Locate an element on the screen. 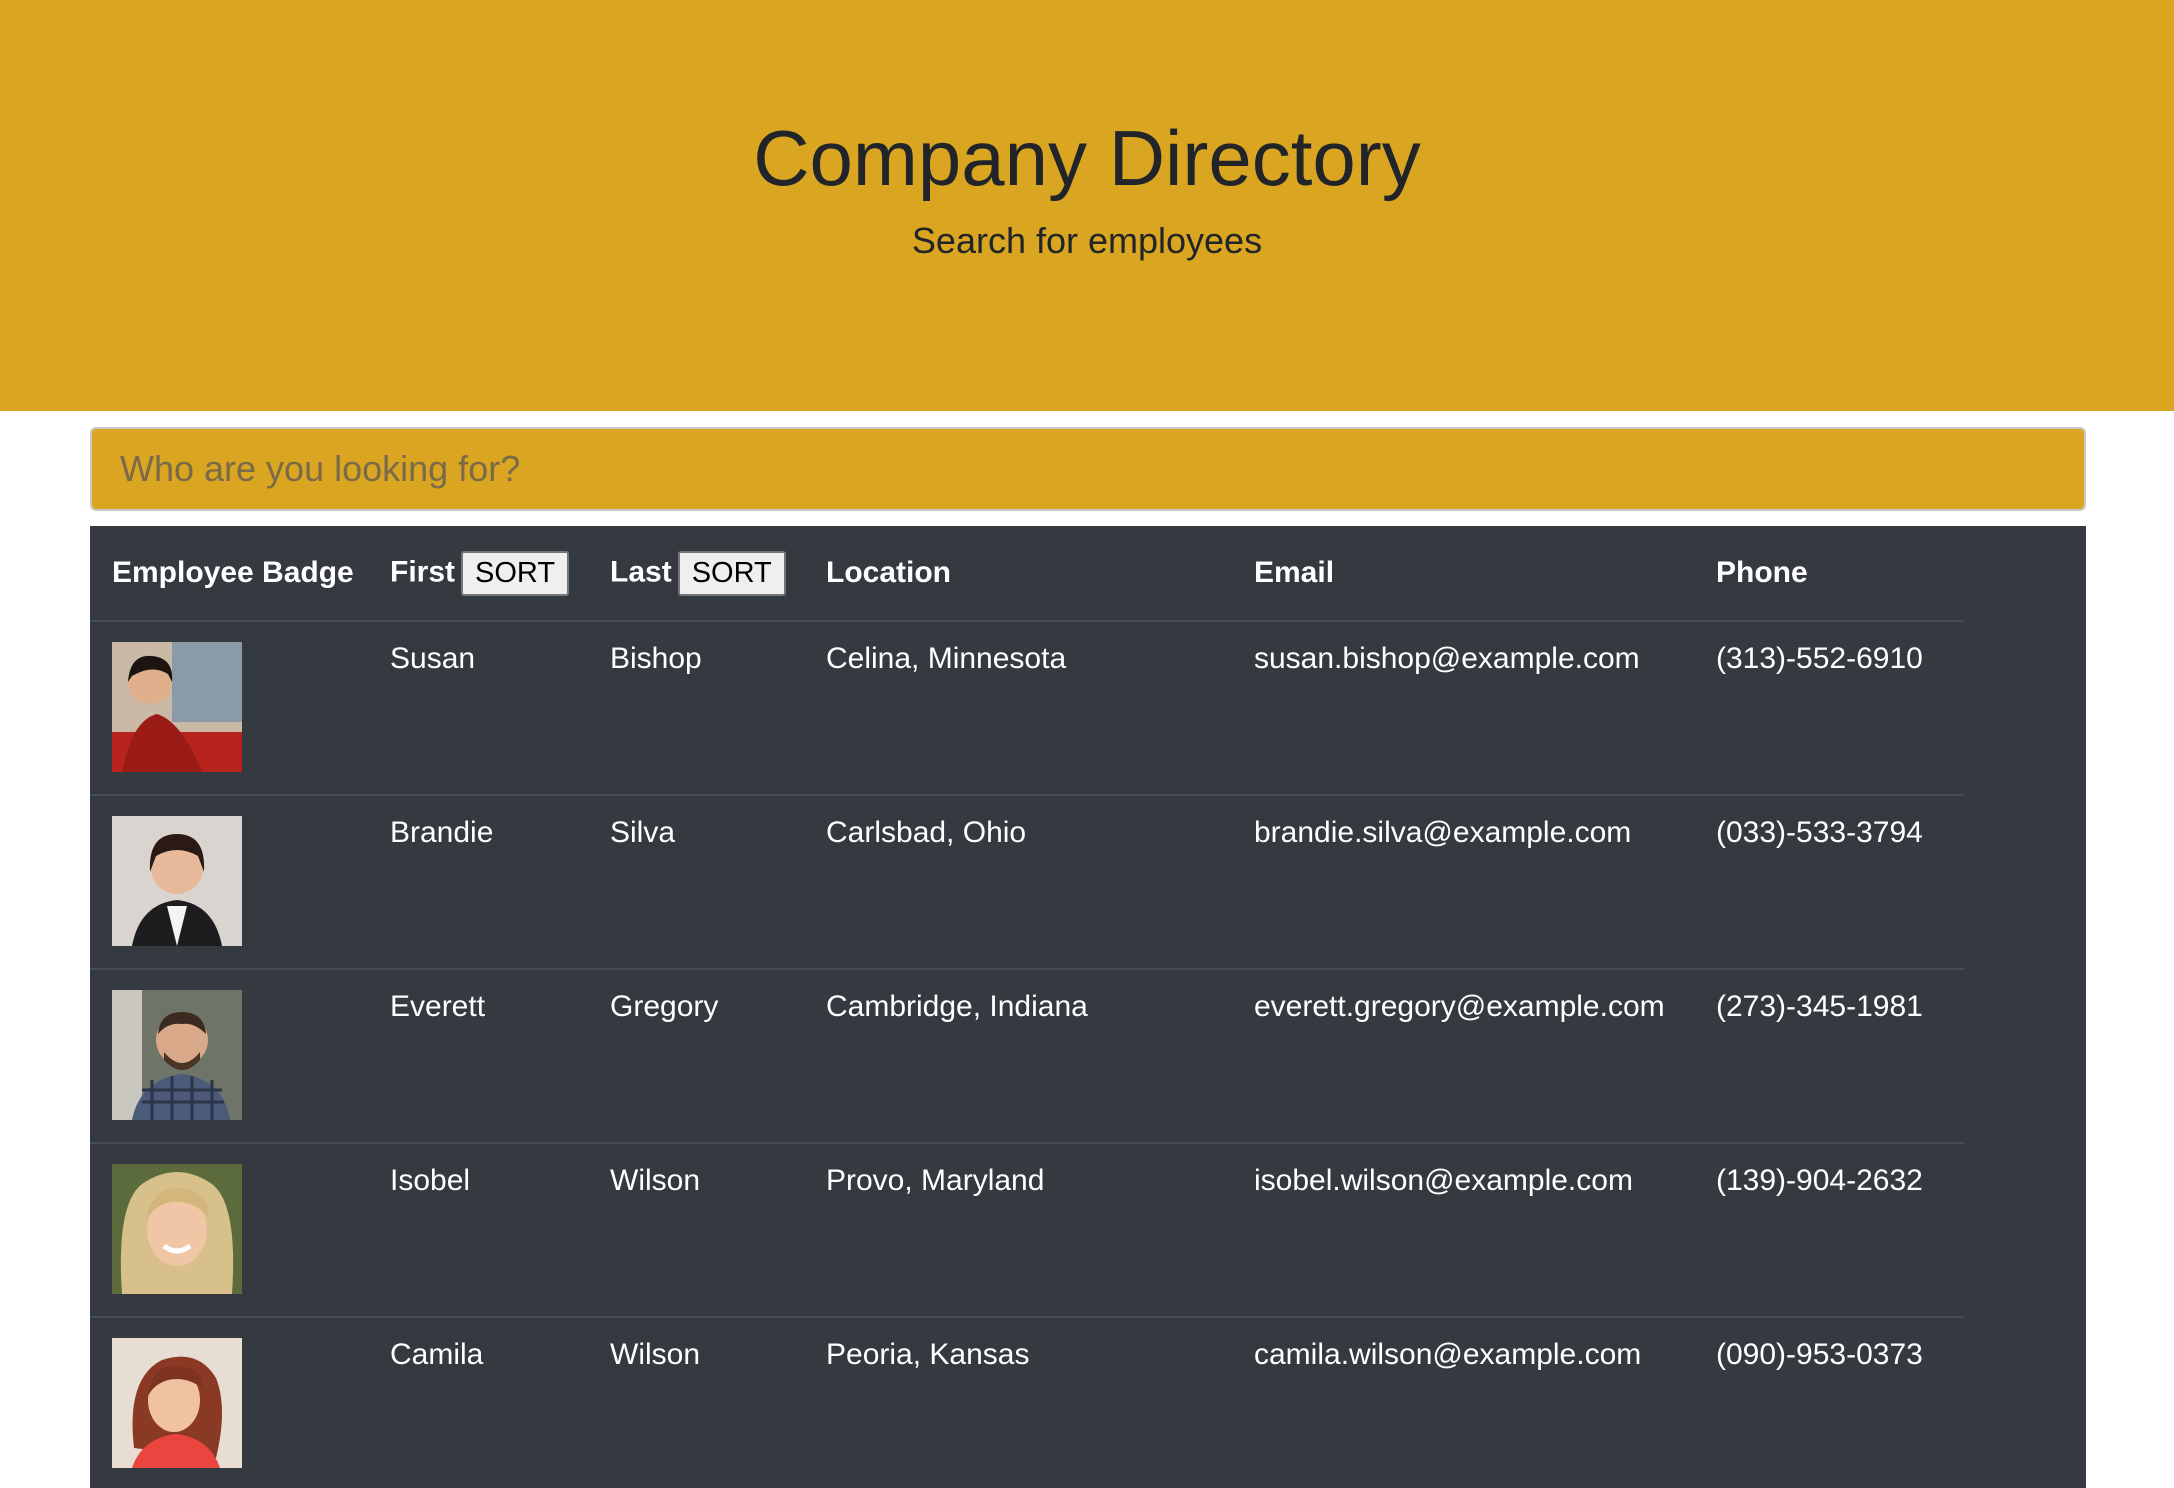 Image resolution: width=2174 pixels, height=1488 pixels. page-title: Company Directory is located at coordinates (1087, 158).